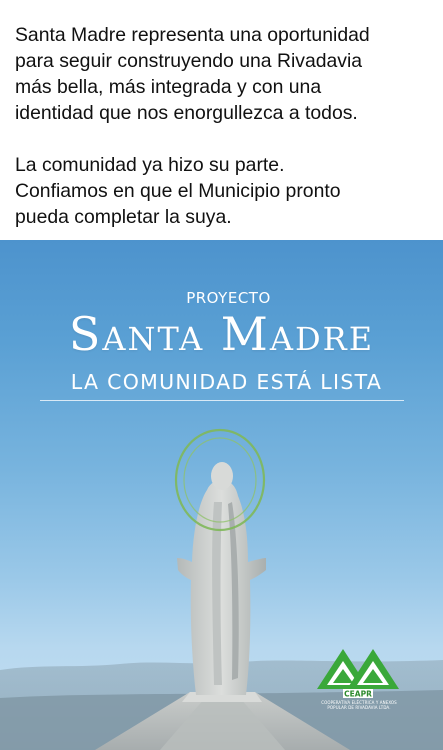 Image resolution: width=443 pixels, height=750 pixels. What do you see at coordinates (358, 669) in the screenshot?
I see `ceapr-logo-icon` at bounding box center [358, 669].